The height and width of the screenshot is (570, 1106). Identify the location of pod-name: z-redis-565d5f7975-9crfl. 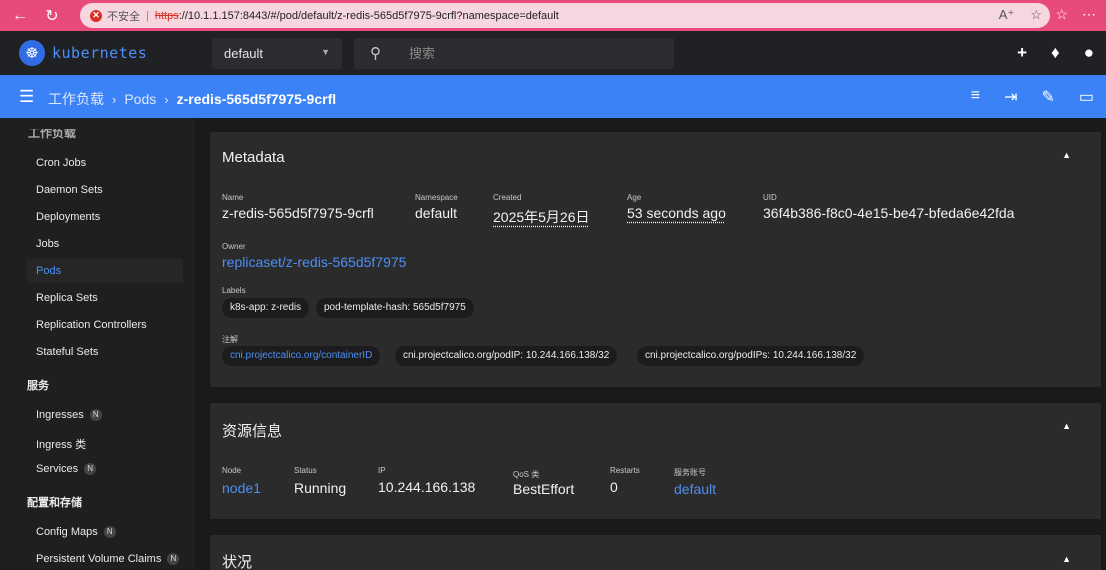
(298, 213).